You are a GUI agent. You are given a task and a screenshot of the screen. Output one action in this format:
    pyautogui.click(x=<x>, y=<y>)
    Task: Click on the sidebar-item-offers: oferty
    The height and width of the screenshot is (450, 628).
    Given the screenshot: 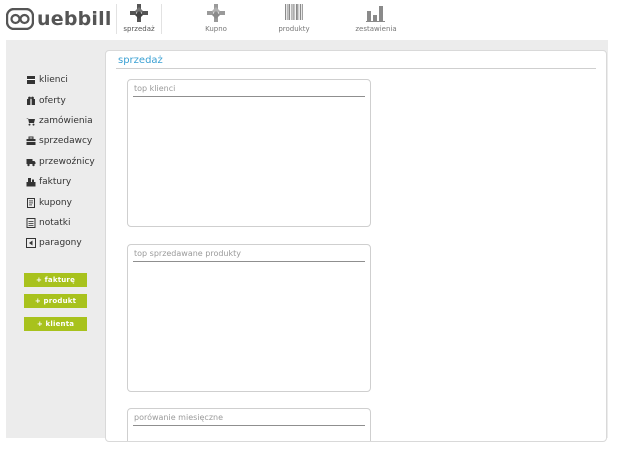 What is the action you would take?
    pyautogui.click(x=66, y=100)
    